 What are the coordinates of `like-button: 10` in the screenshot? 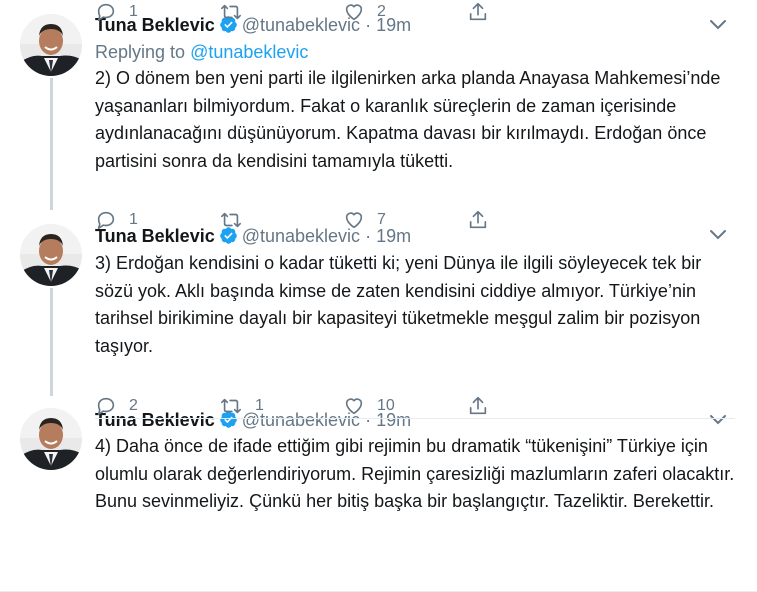 It's located at (369, 406).